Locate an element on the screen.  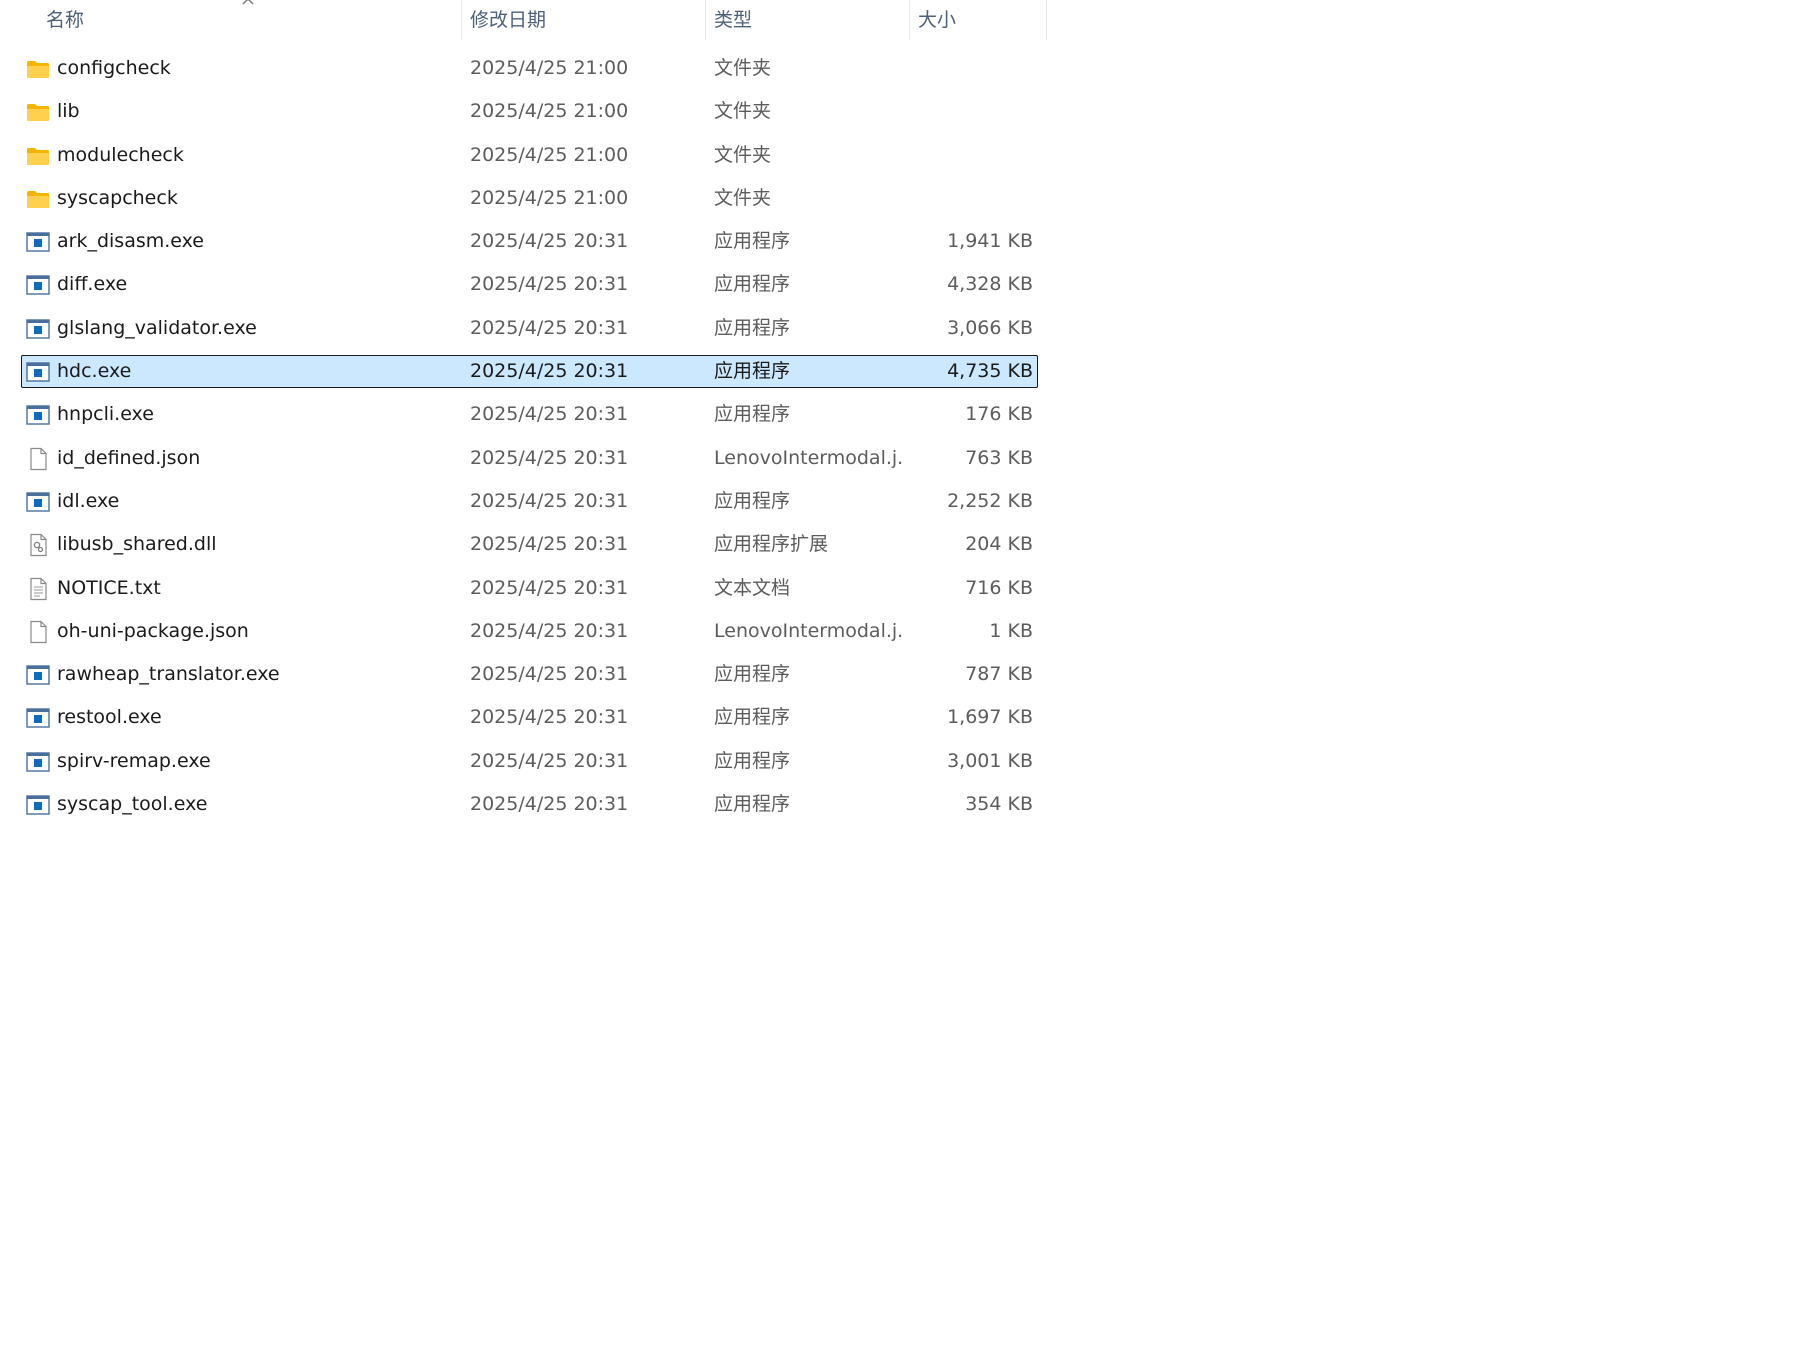
file-name: configcheck is located at coordinates (114, 68).